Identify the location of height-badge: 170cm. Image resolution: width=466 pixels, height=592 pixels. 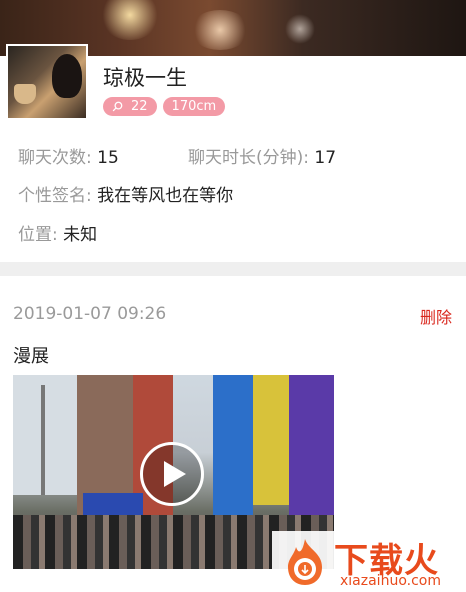
(194, 106).